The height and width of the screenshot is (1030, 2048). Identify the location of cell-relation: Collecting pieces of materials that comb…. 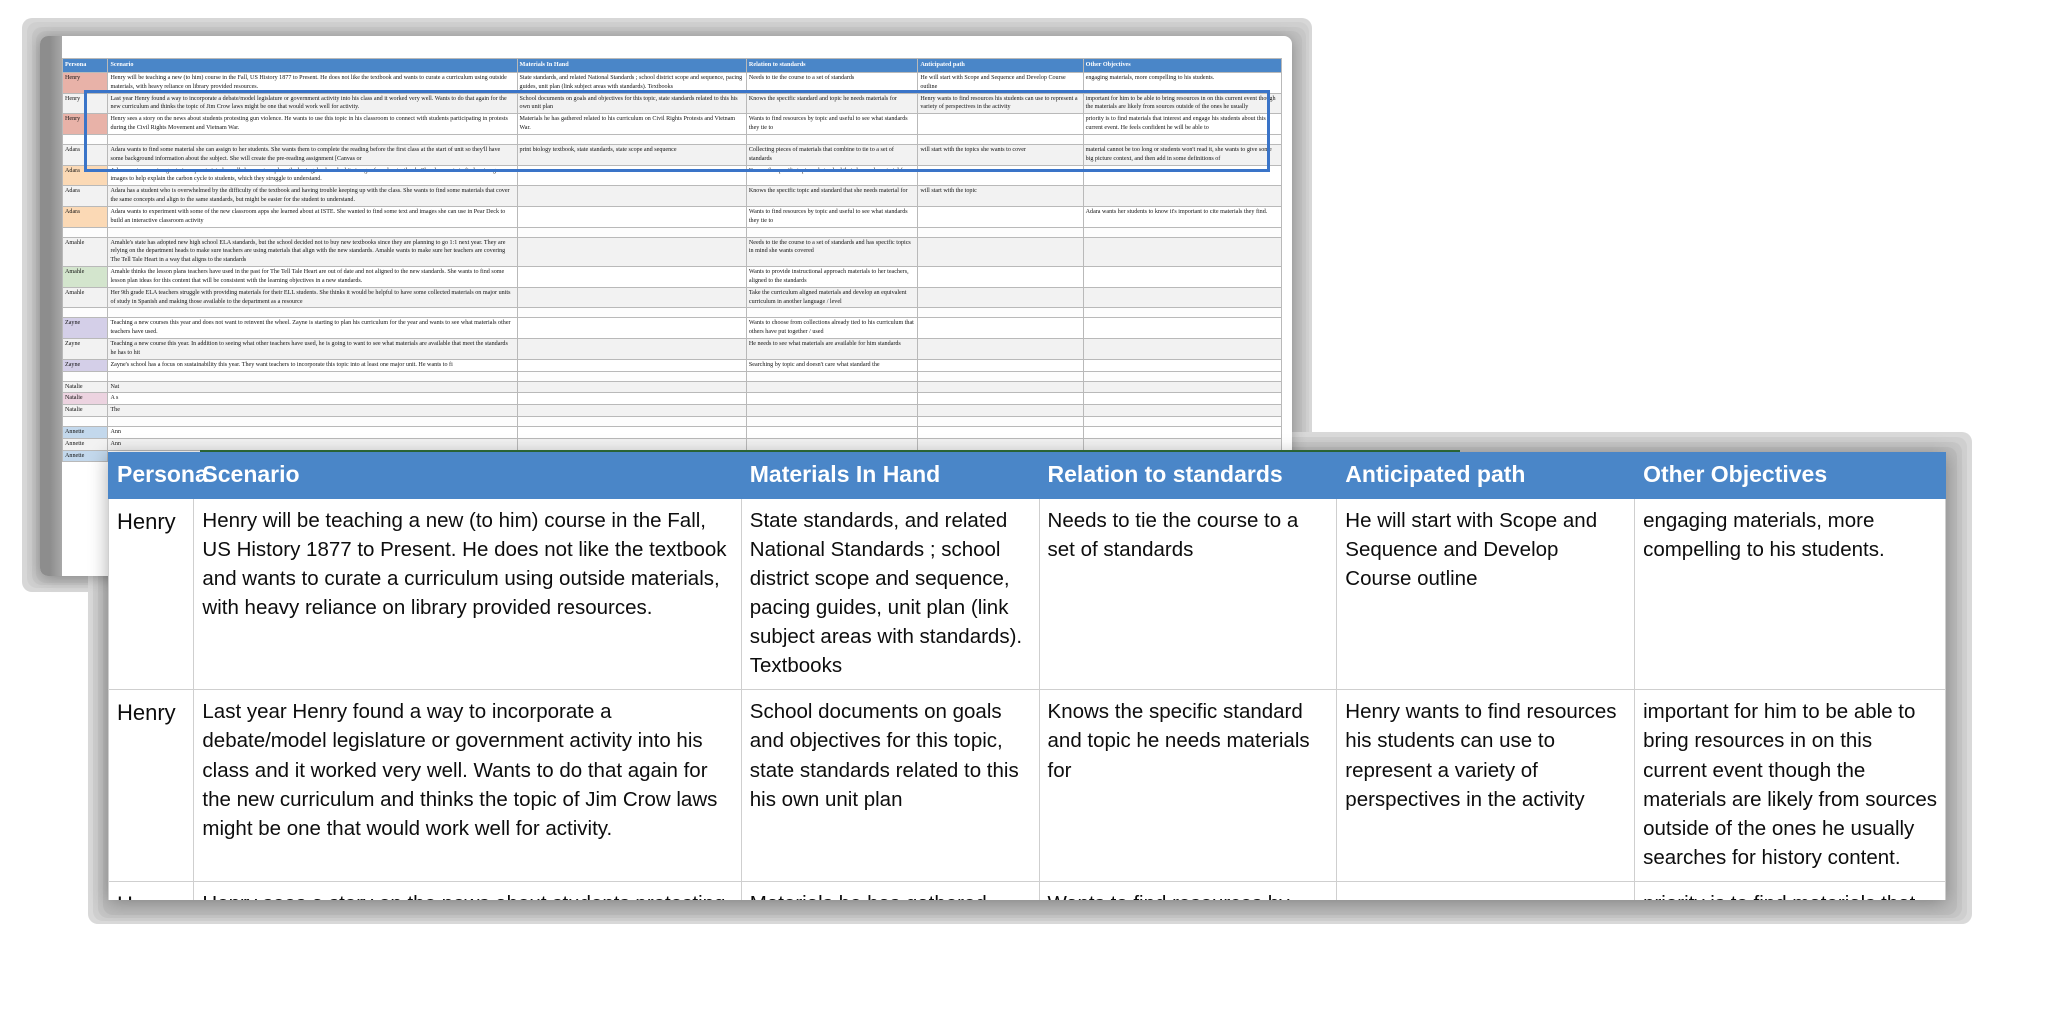
(832, 154).